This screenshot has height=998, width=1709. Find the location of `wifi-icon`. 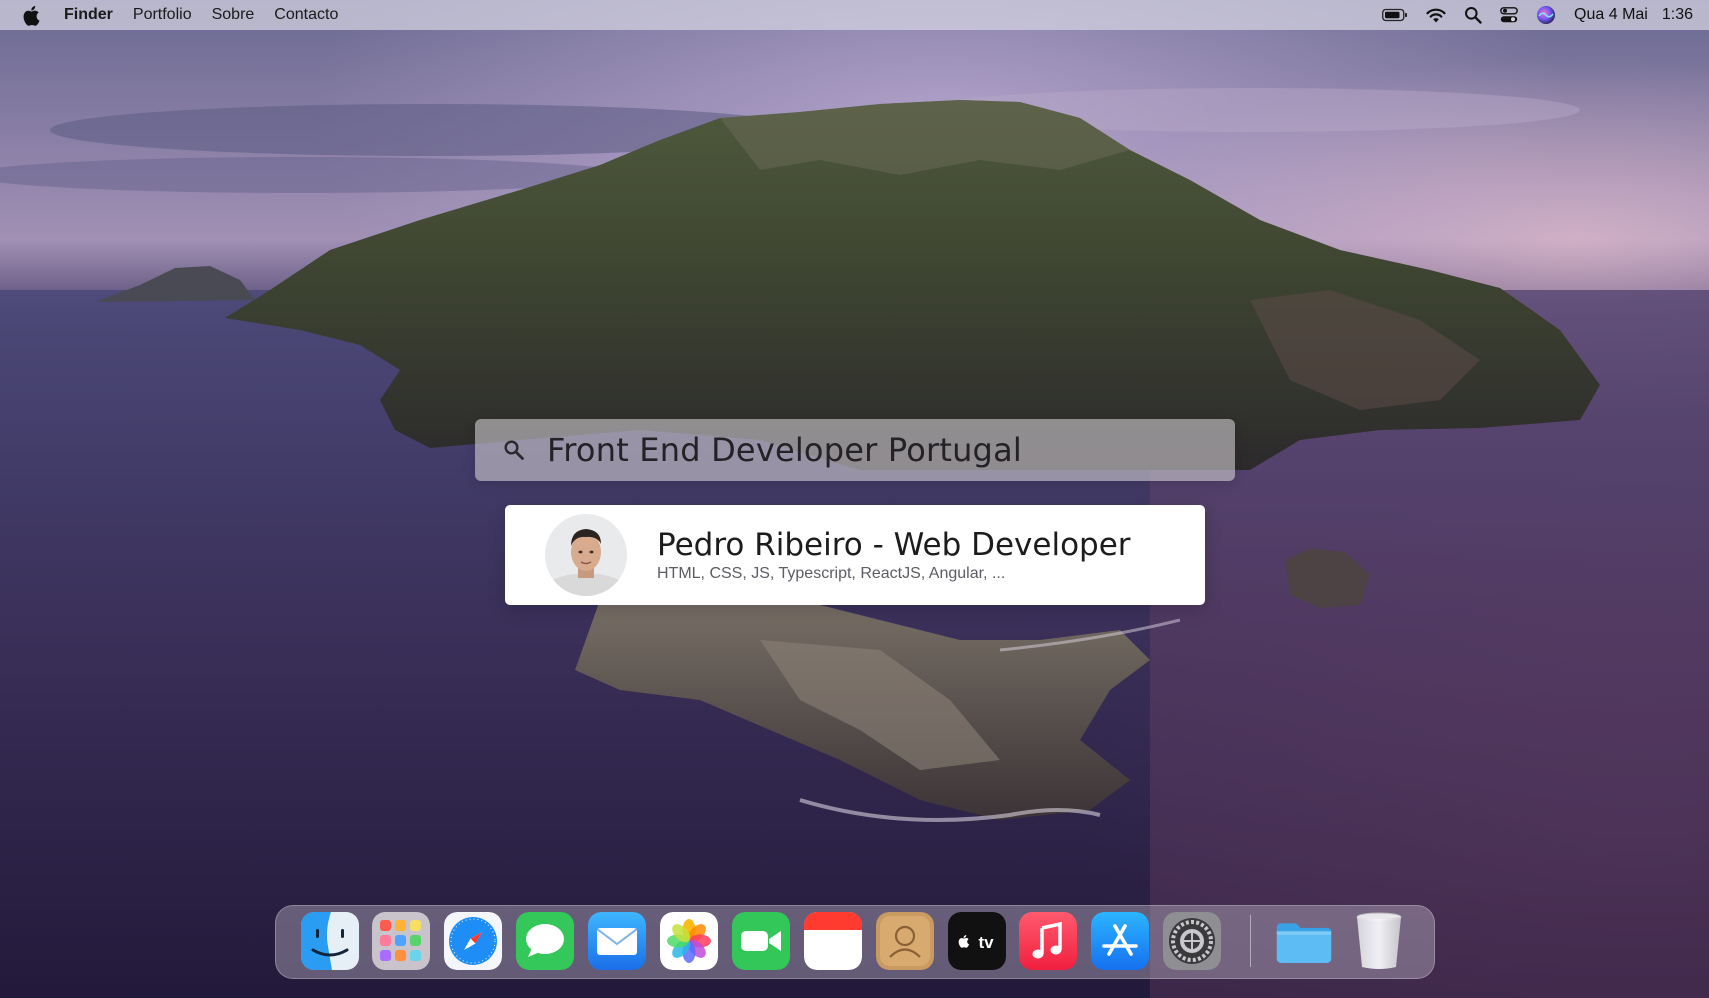

wifi-icon is located at coordinates (1436, 15).